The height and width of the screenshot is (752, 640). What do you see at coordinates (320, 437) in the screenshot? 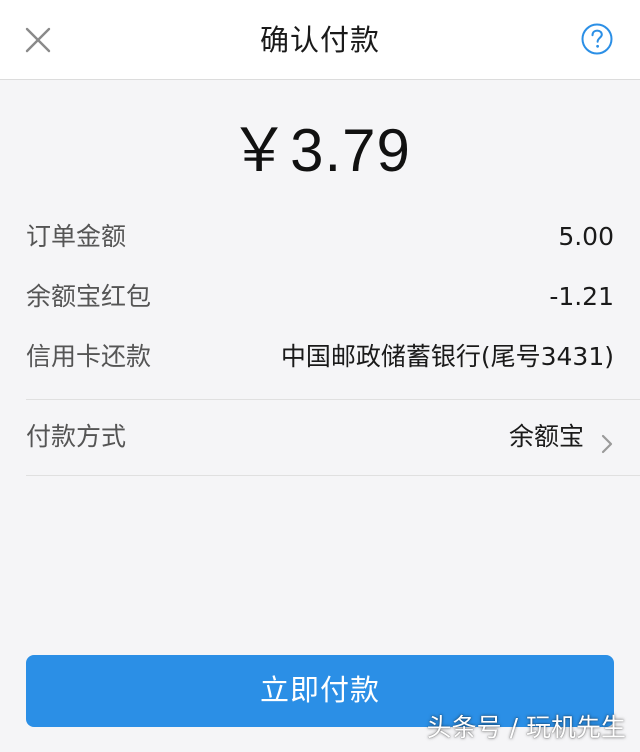
I see `payment-method-row: 付款方式 余额宝` at bounding box center [320, 437].